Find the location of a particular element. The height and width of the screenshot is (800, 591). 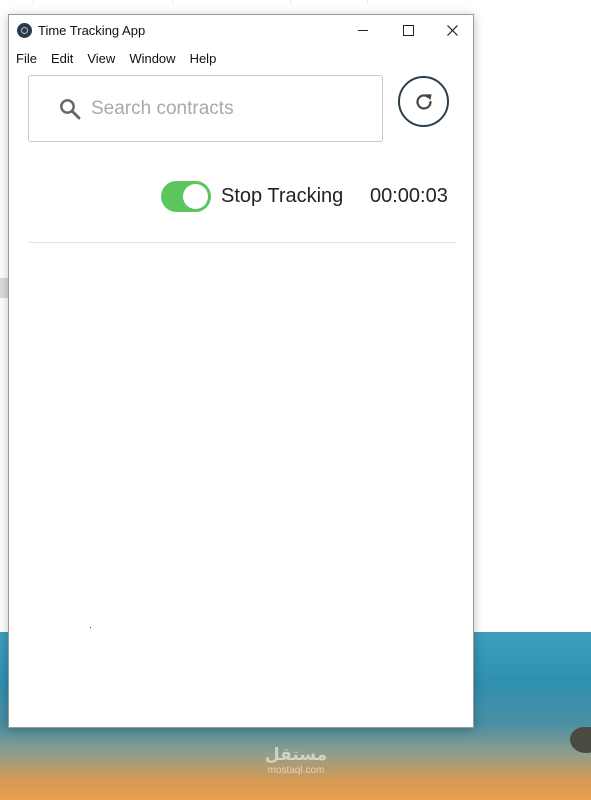

tracking-toggle is located at coordinates (186, 196).